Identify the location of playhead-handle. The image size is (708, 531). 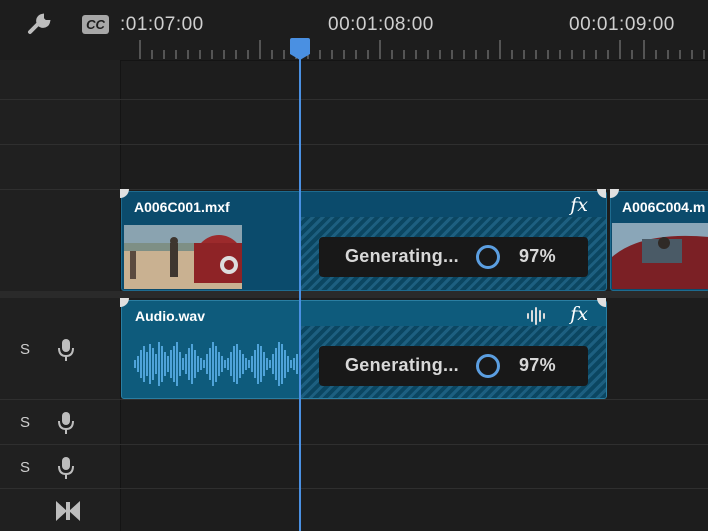
(300, 46).